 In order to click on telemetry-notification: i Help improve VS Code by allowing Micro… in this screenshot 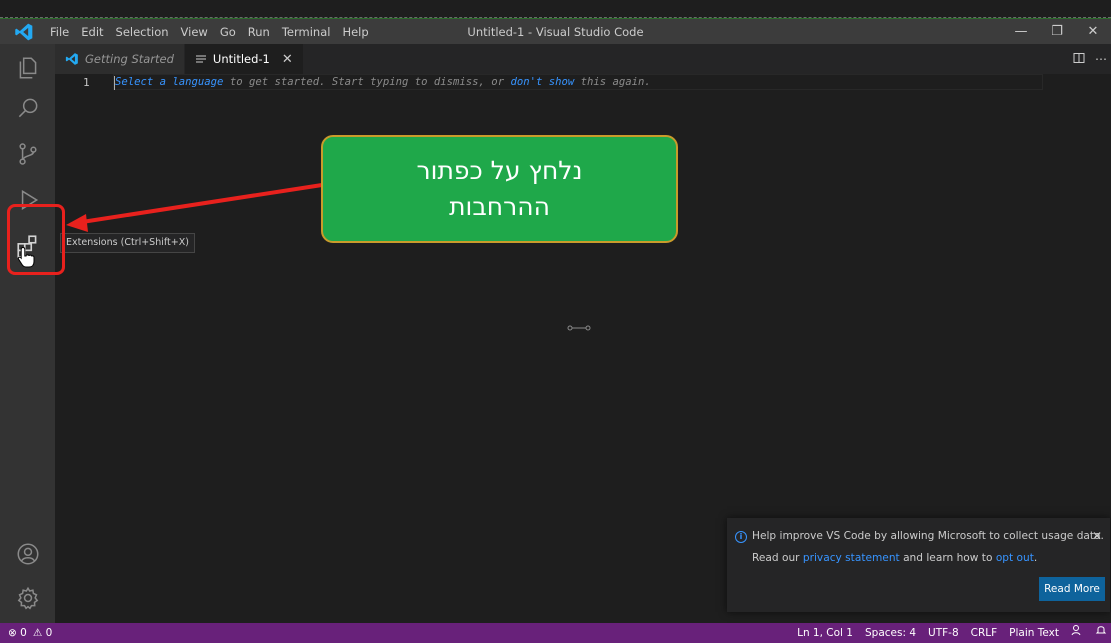, I will do `click(918, 565)`.